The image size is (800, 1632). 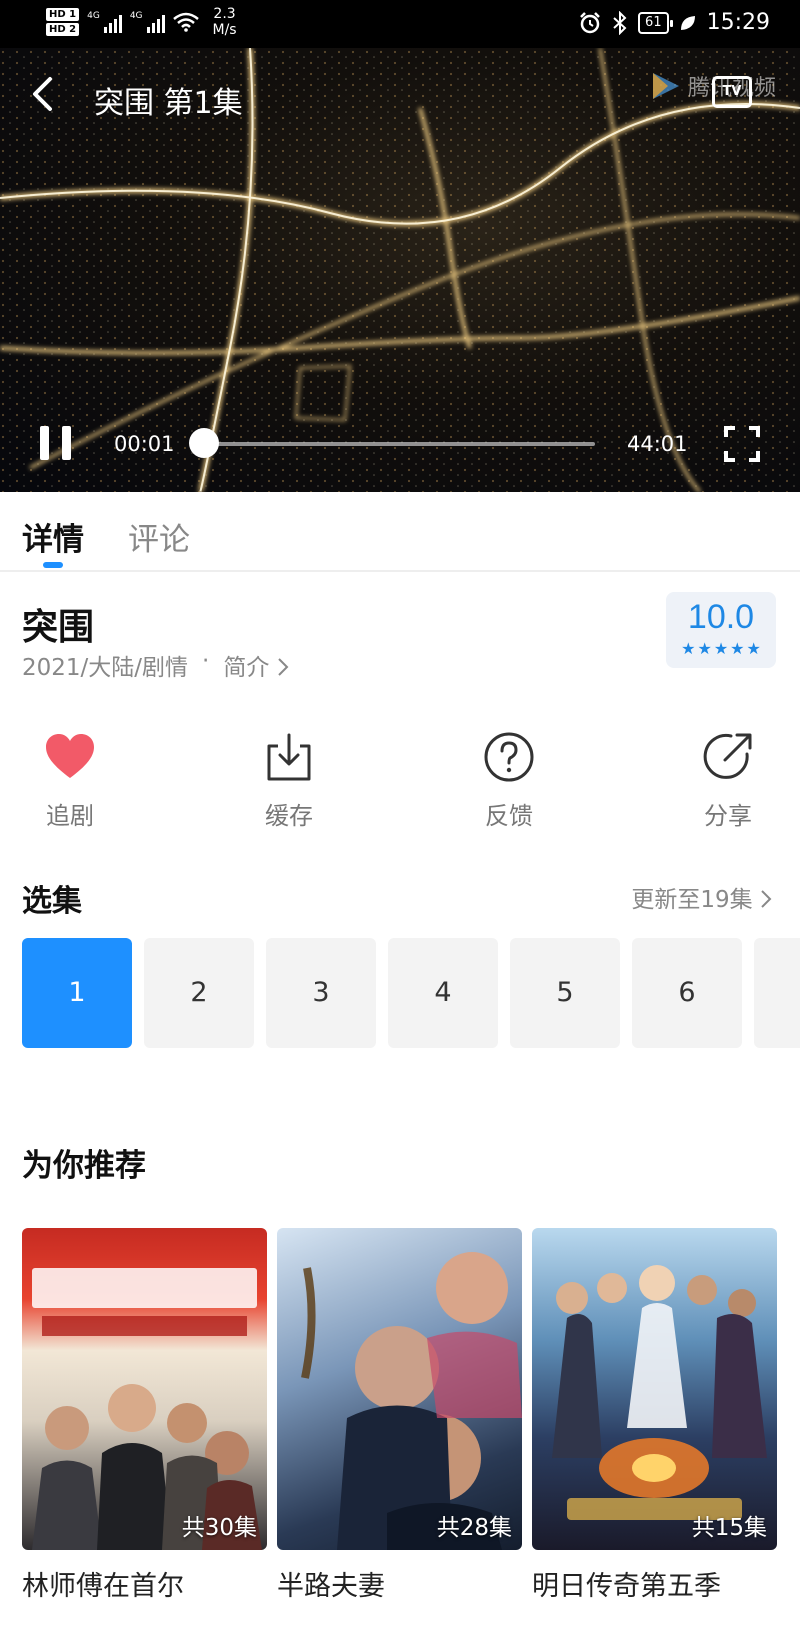 I want to click on content-tabs: 详情 评论, so click(x=400, y=532).